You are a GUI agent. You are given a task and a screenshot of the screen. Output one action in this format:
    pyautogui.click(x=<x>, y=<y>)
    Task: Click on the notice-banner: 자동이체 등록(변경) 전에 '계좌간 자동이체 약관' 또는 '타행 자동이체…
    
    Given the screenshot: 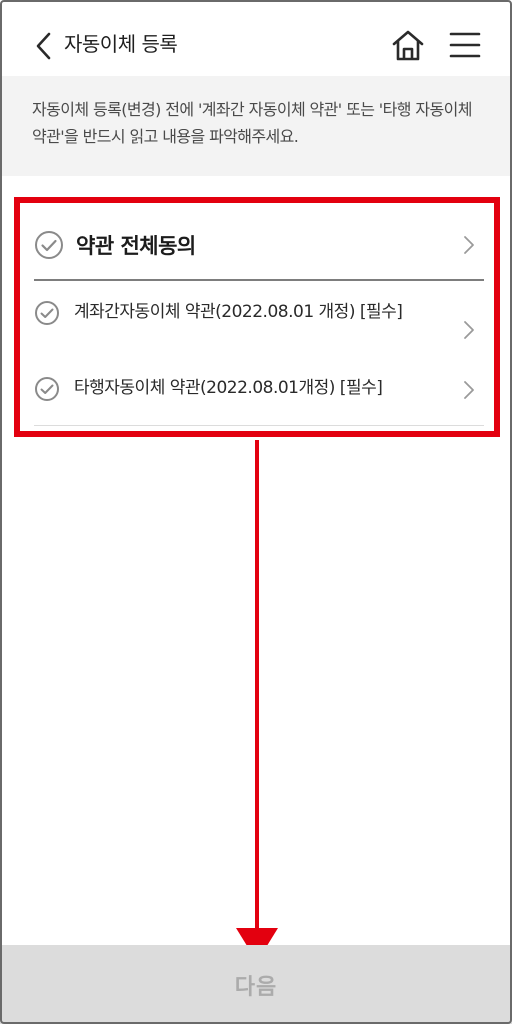 What is the action you would take?
    pyautogui.click(x=256, y=126)
    